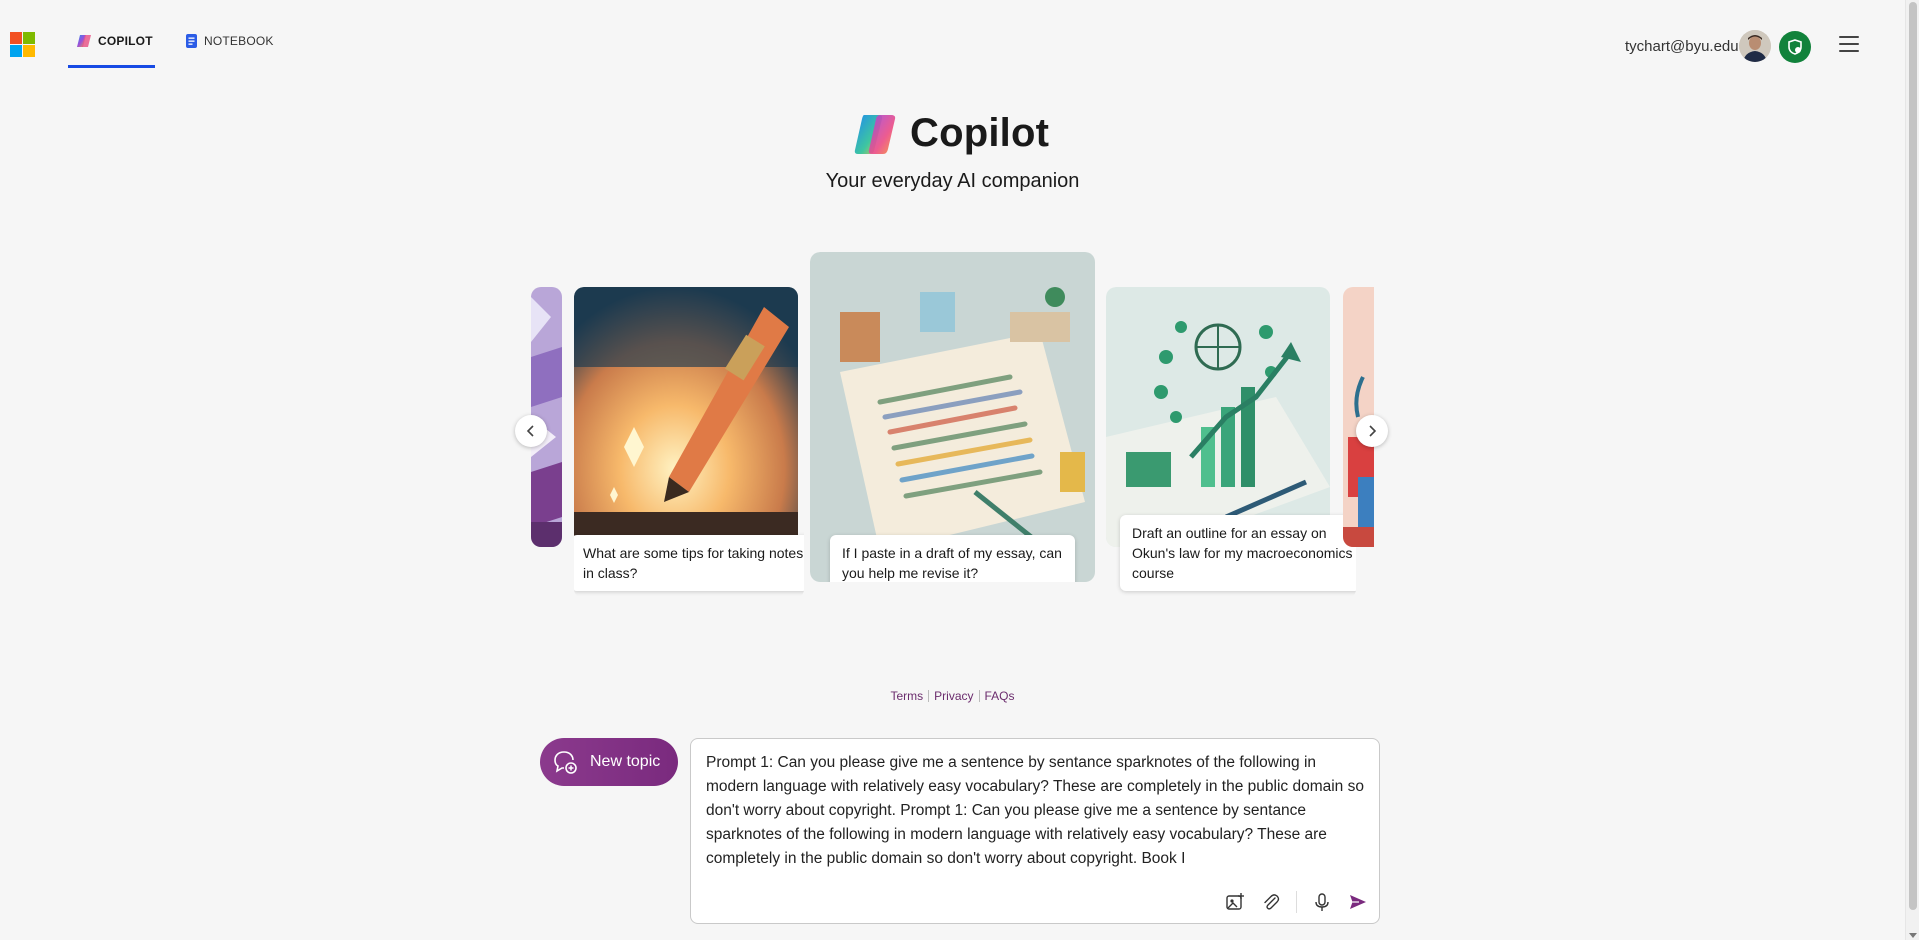 This screenshot has width=1919, height=940. I want to click on toolbar-divider, so click(1296, 902).